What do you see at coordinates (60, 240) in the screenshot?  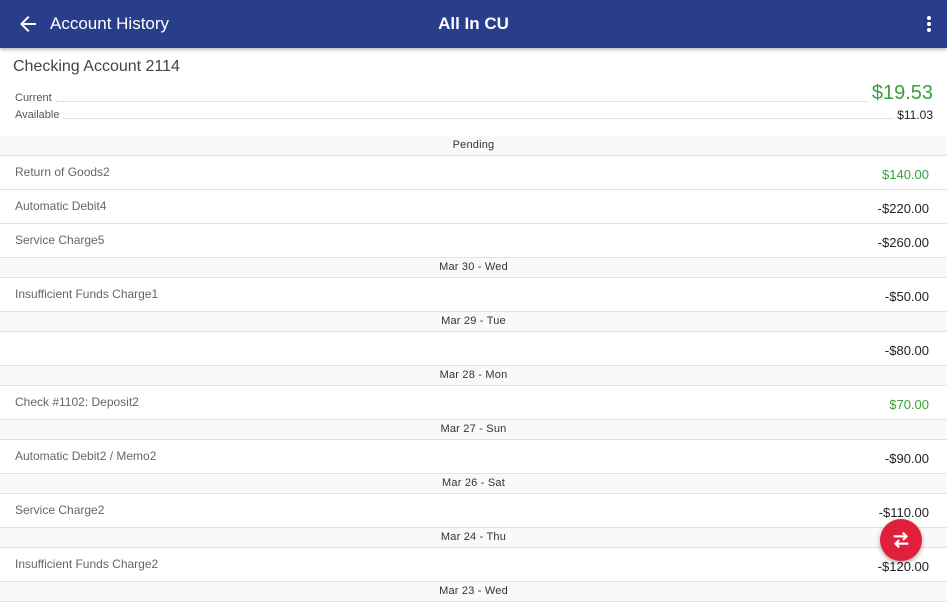 I see `transaction-description: Service Charge5` at bounding box center [60, 240].